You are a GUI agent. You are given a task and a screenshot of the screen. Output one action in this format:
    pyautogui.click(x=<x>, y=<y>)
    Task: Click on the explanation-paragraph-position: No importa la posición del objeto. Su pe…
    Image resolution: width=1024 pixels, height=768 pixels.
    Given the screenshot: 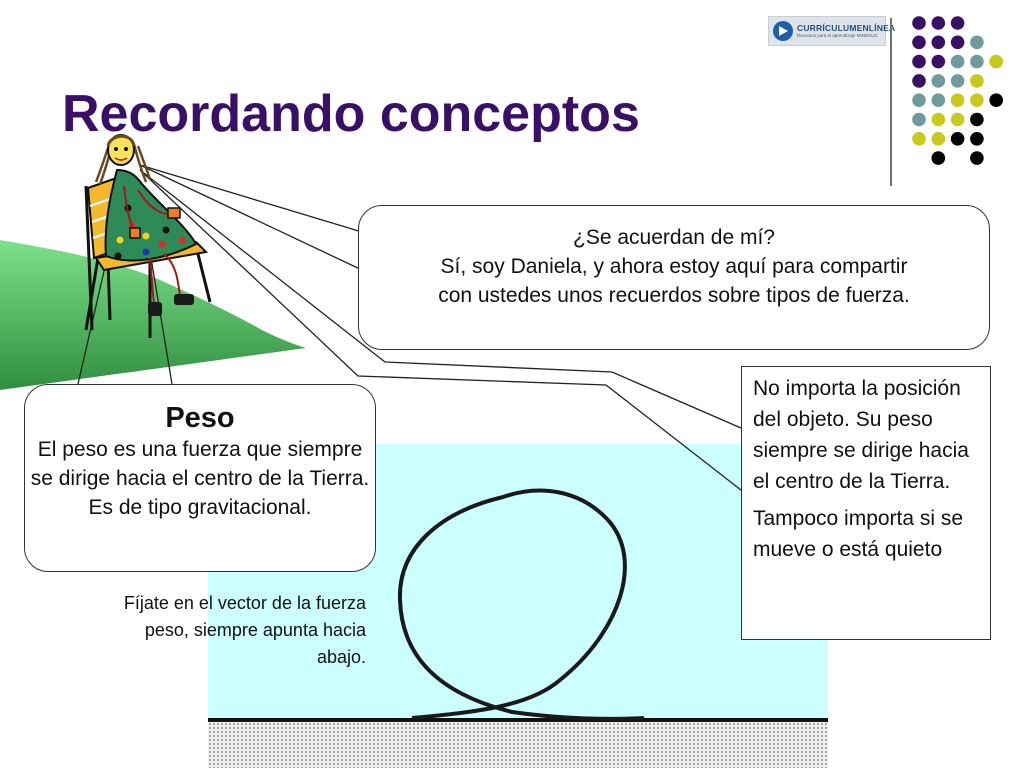 What is the action you would take?
    pyautogui.click(x=861, y=435)
    